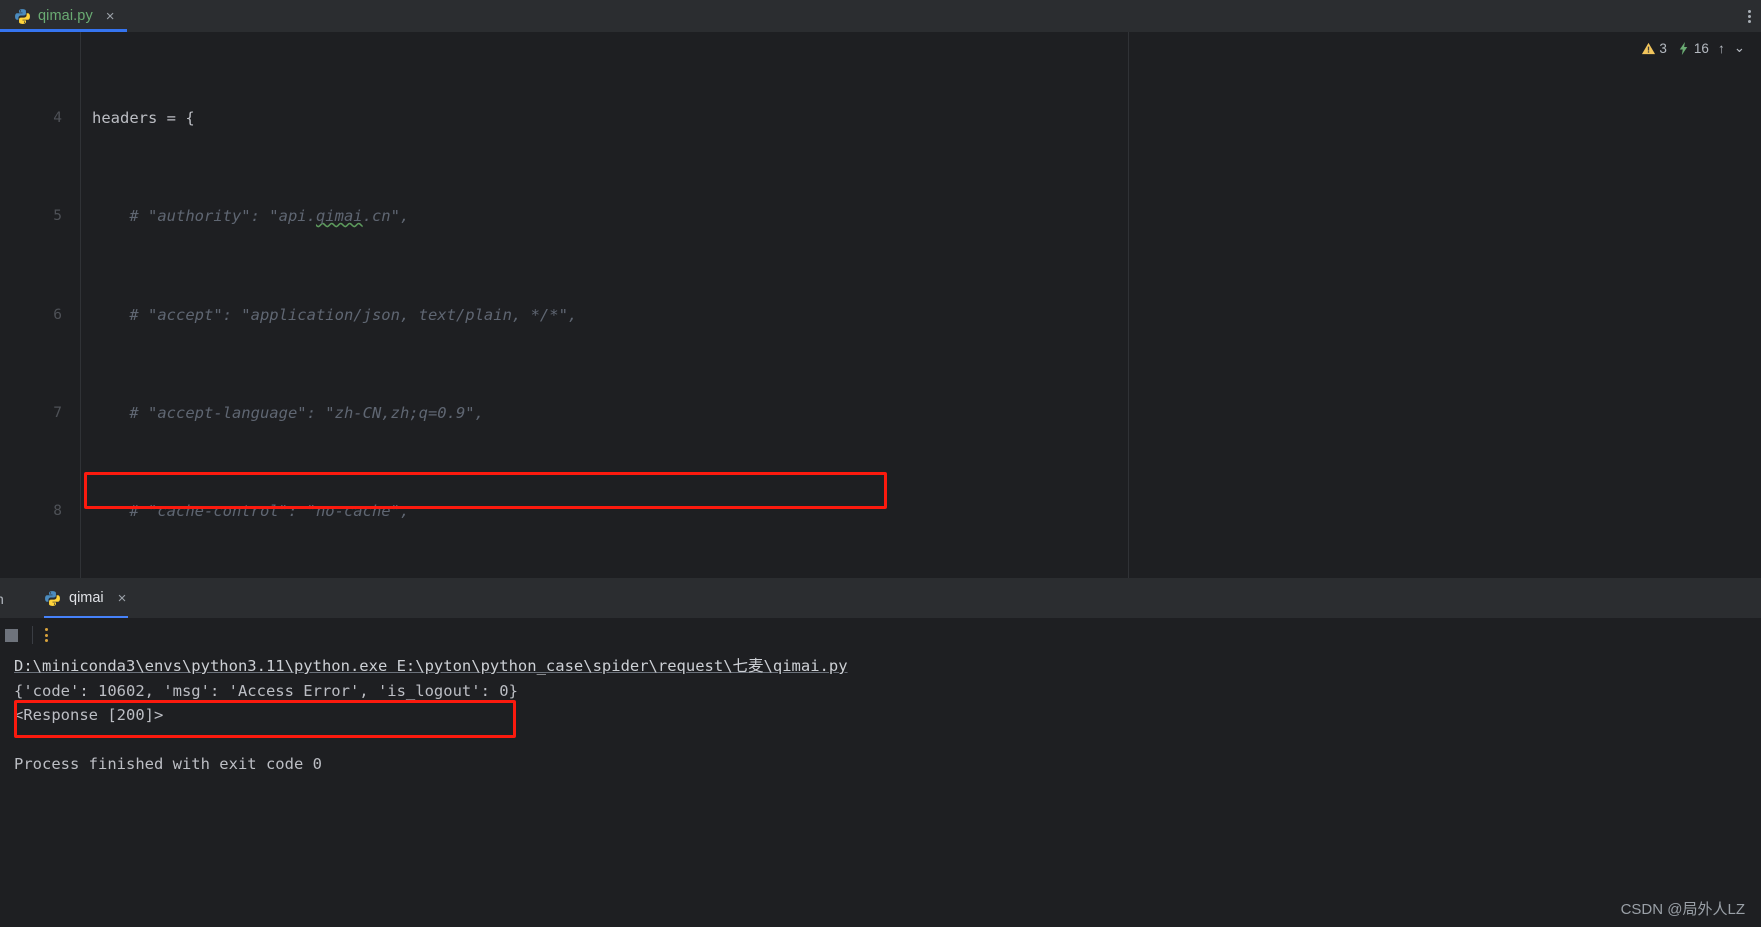 The width and height of the screenshot is (1761, 927). I want to click on line-text: # "cache-control": "no-cache",, so click(251, 511).